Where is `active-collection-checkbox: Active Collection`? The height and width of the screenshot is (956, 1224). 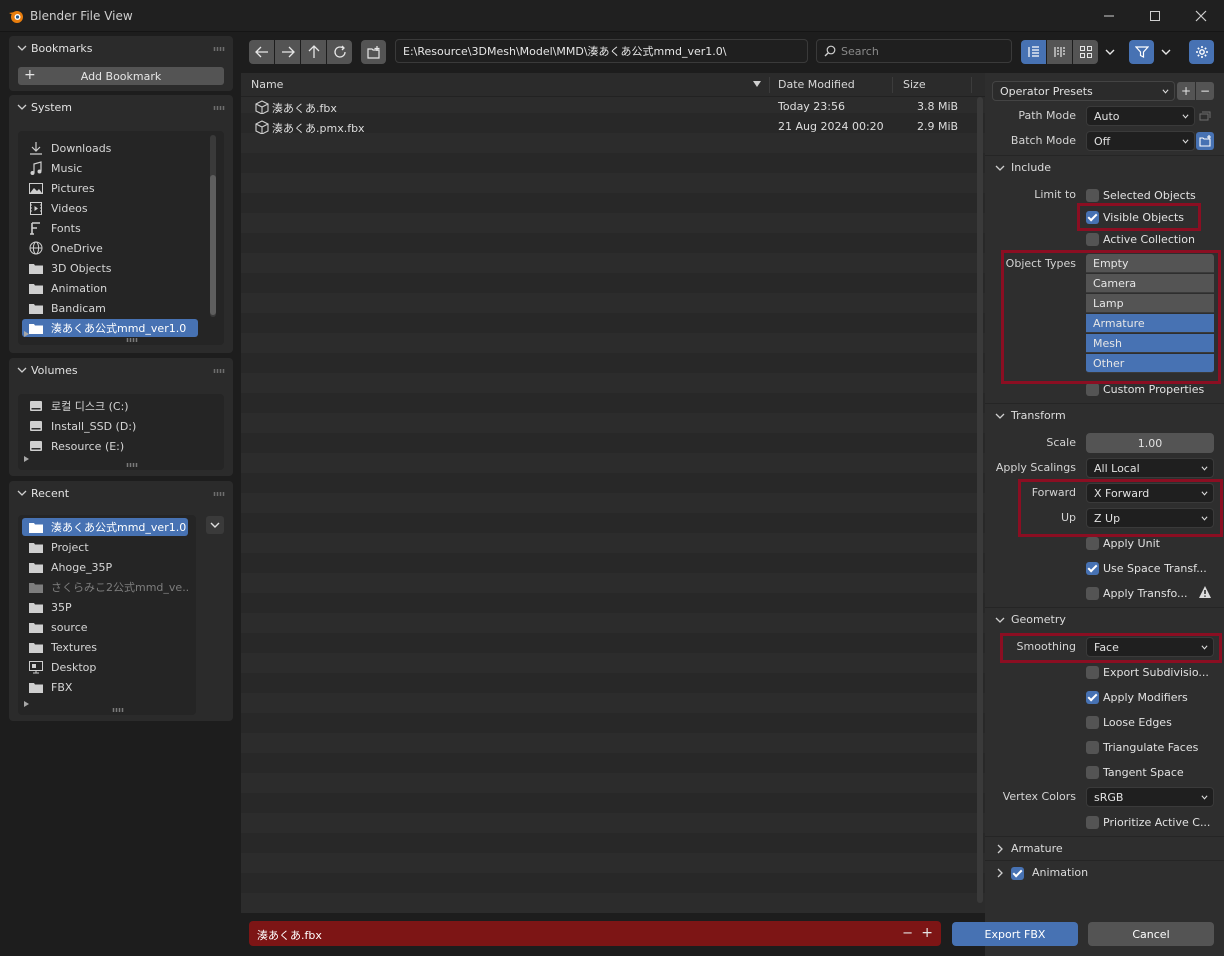 active-collection-checkbox: Active Collection is located at coordinates (1140, 239).